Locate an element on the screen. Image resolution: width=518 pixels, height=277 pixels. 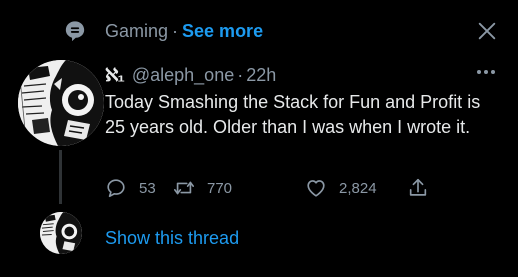
thread-avatar-image is located at coordinates (61, 233).